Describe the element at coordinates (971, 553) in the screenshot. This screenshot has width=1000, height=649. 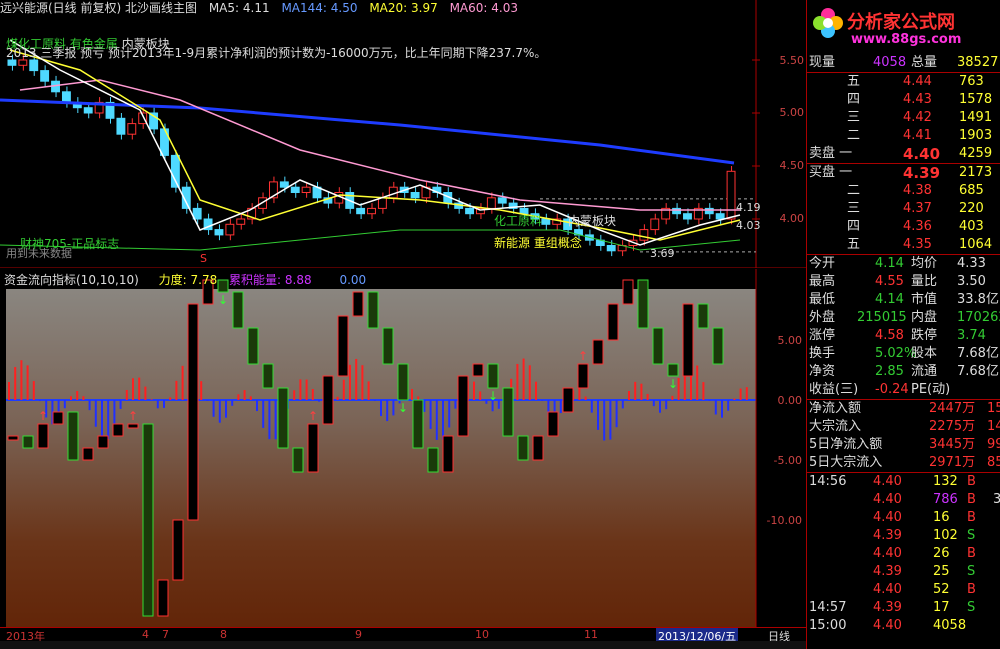
I see `tick-side: B` at that location.